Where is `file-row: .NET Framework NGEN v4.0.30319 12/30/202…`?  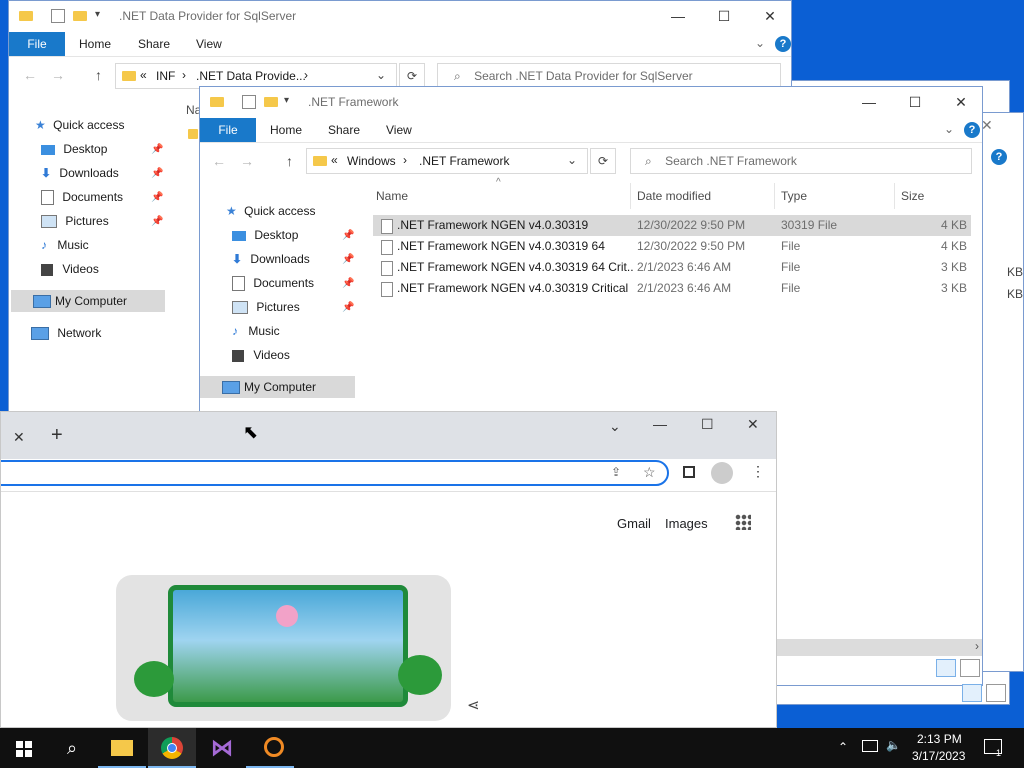 file-row: .NET Framework NGEN v4.0.30319 12/30/202… is located at coordinates (672, 225).